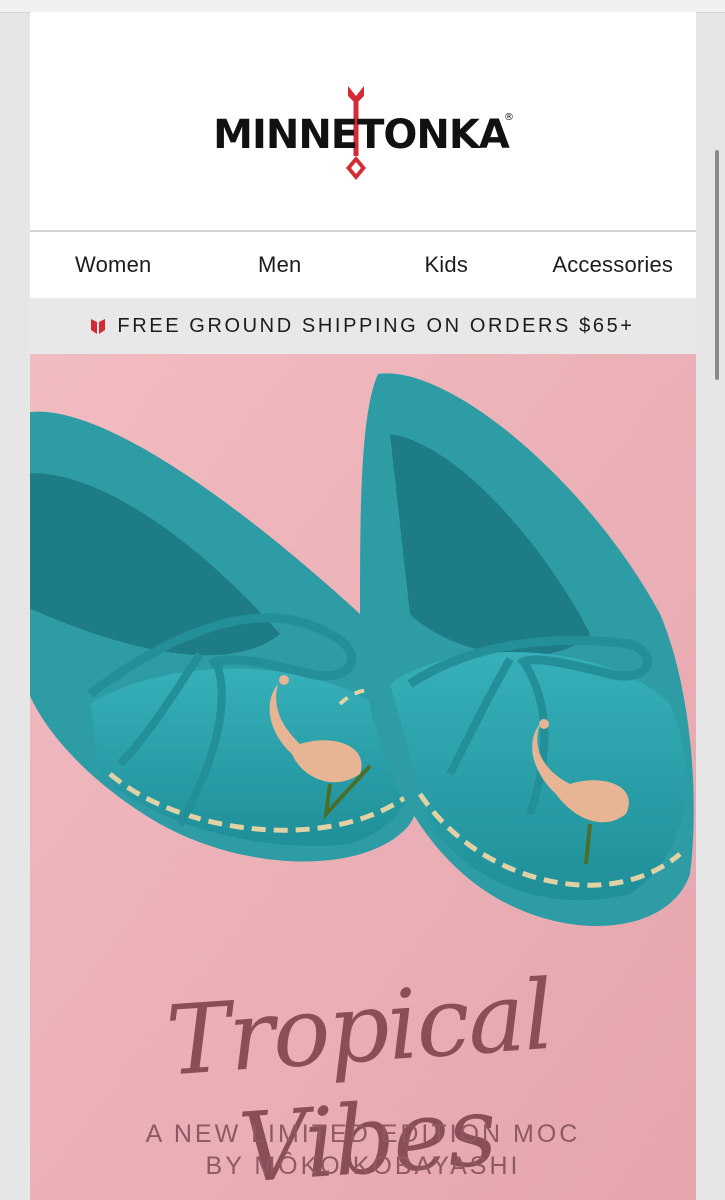  I want to click on scrollbar, so click(717, 265).